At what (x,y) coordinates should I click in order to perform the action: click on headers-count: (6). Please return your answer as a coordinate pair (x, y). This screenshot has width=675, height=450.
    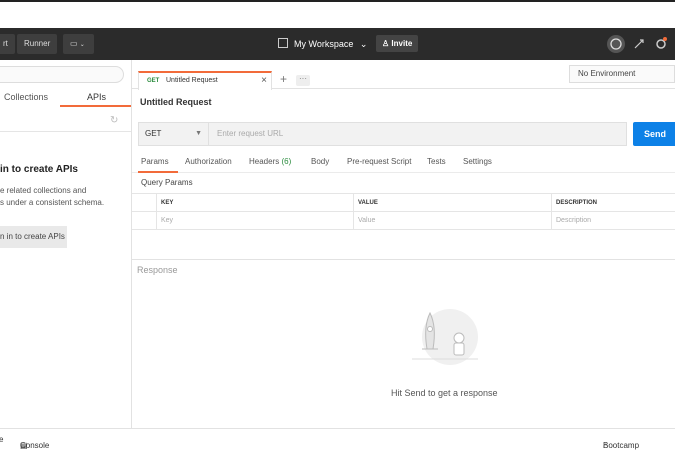
    Looking at the image, I should click on (286, 161).